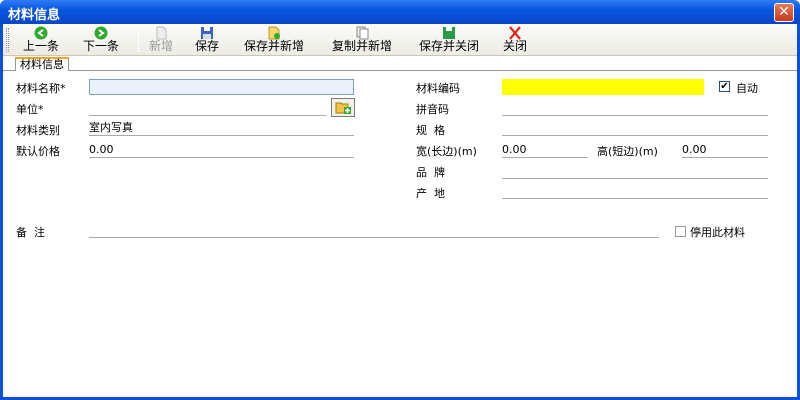 The image size is (800, 400). I want to click on auto-checkbox: ✔, so click(724, 86).